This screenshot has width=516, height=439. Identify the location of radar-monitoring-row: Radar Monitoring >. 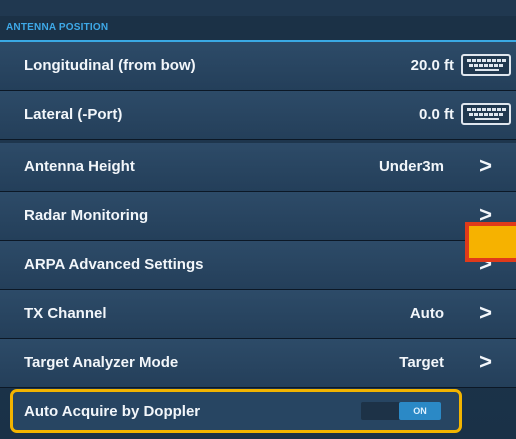
(258, 216).